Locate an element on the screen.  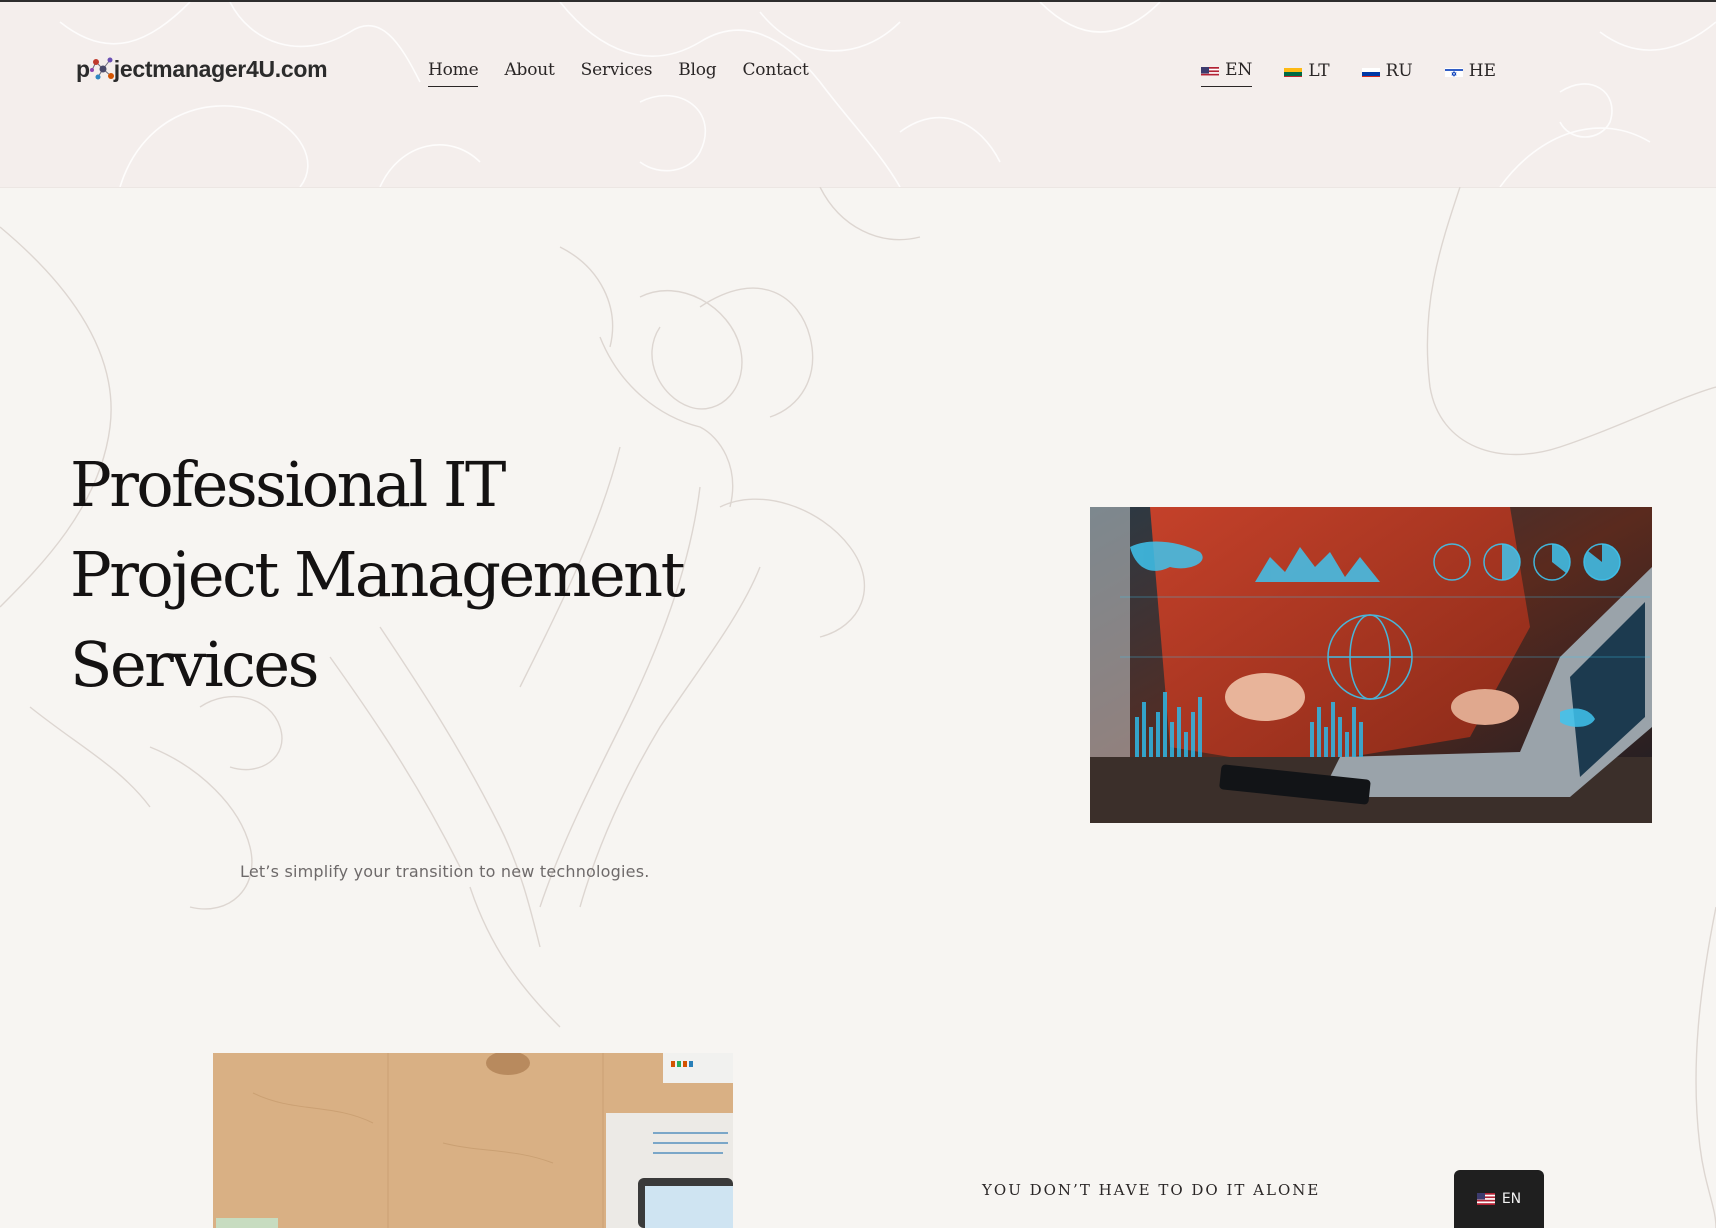
network-molecule-icon is located at coordinates (103, 69).